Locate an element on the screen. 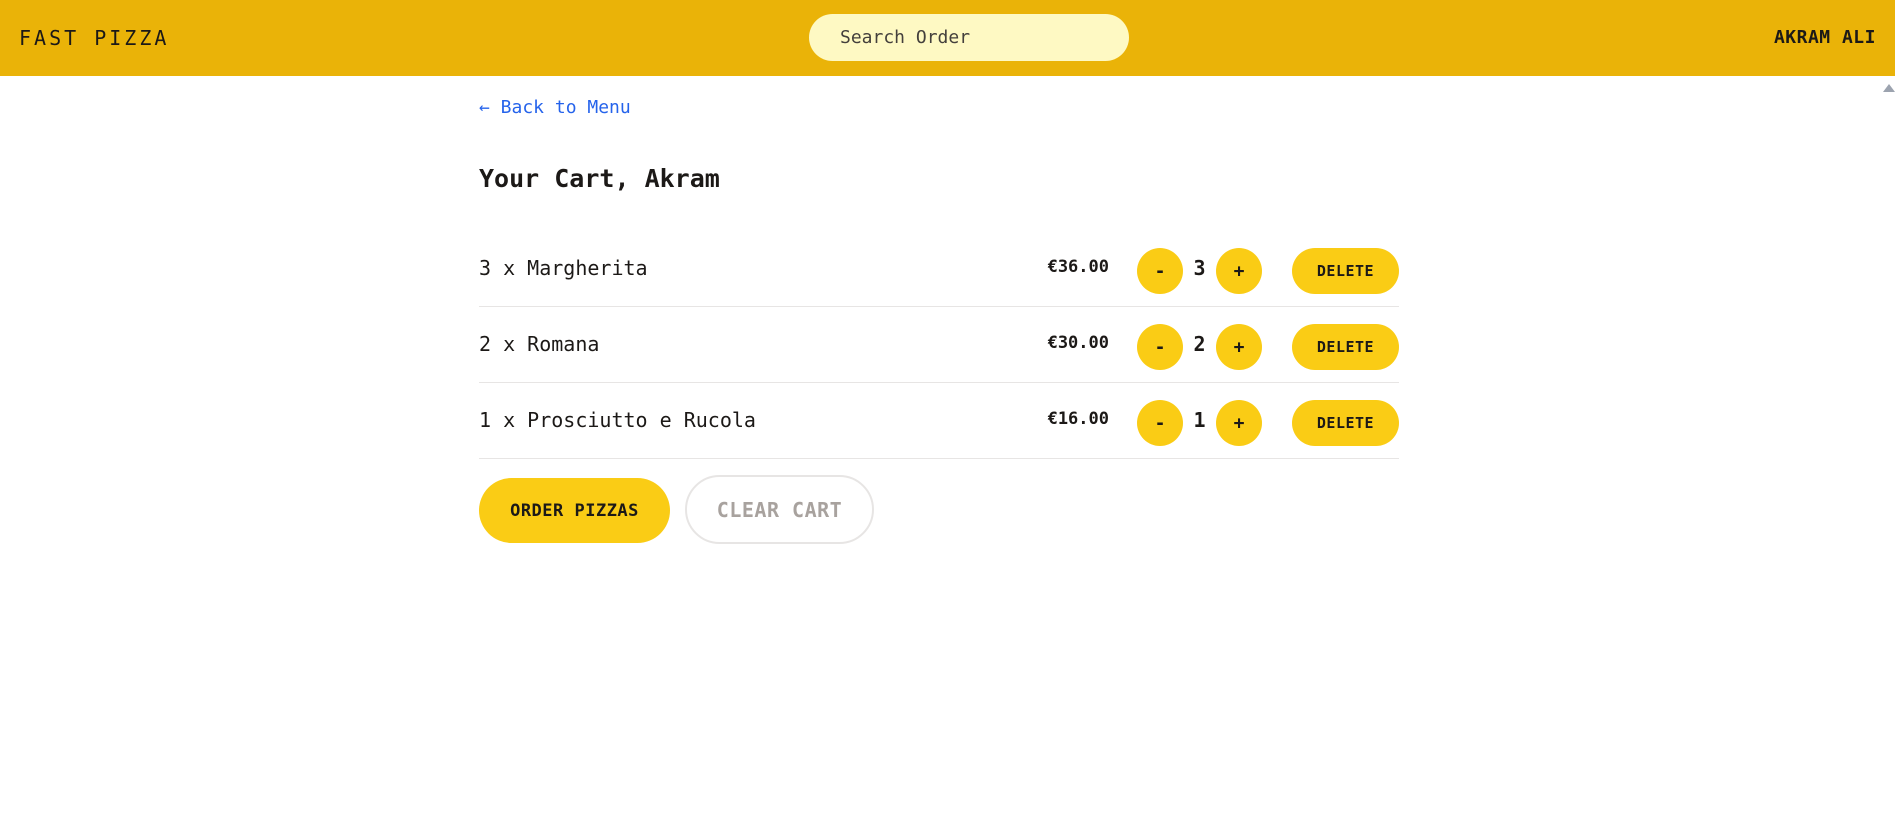 The image size is (1895, 820). scrollbar-up-arrow is located at coordinates (1889, 88).